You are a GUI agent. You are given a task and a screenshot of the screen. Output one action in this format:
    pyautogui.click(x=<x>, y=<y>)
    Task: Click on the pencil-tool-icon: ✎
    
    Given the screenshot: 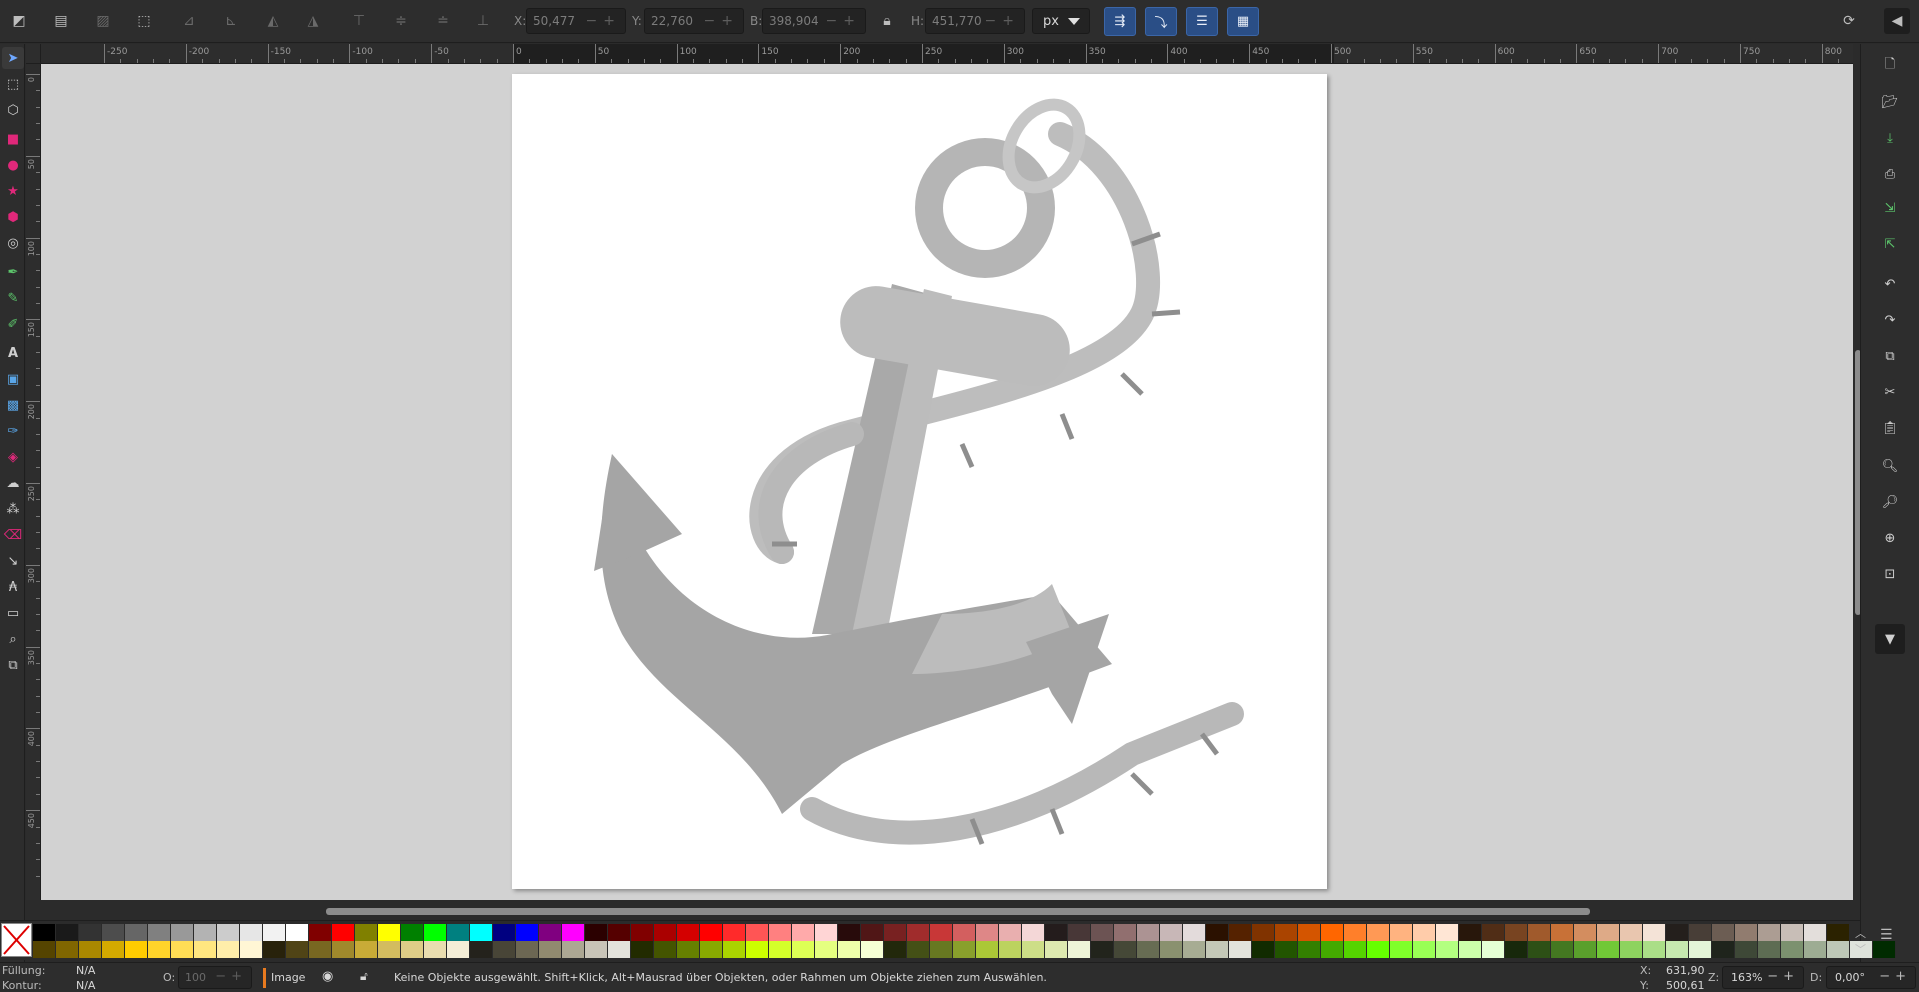 What is the action you would take?
    pyautogui.click(x=13, y=298)
    